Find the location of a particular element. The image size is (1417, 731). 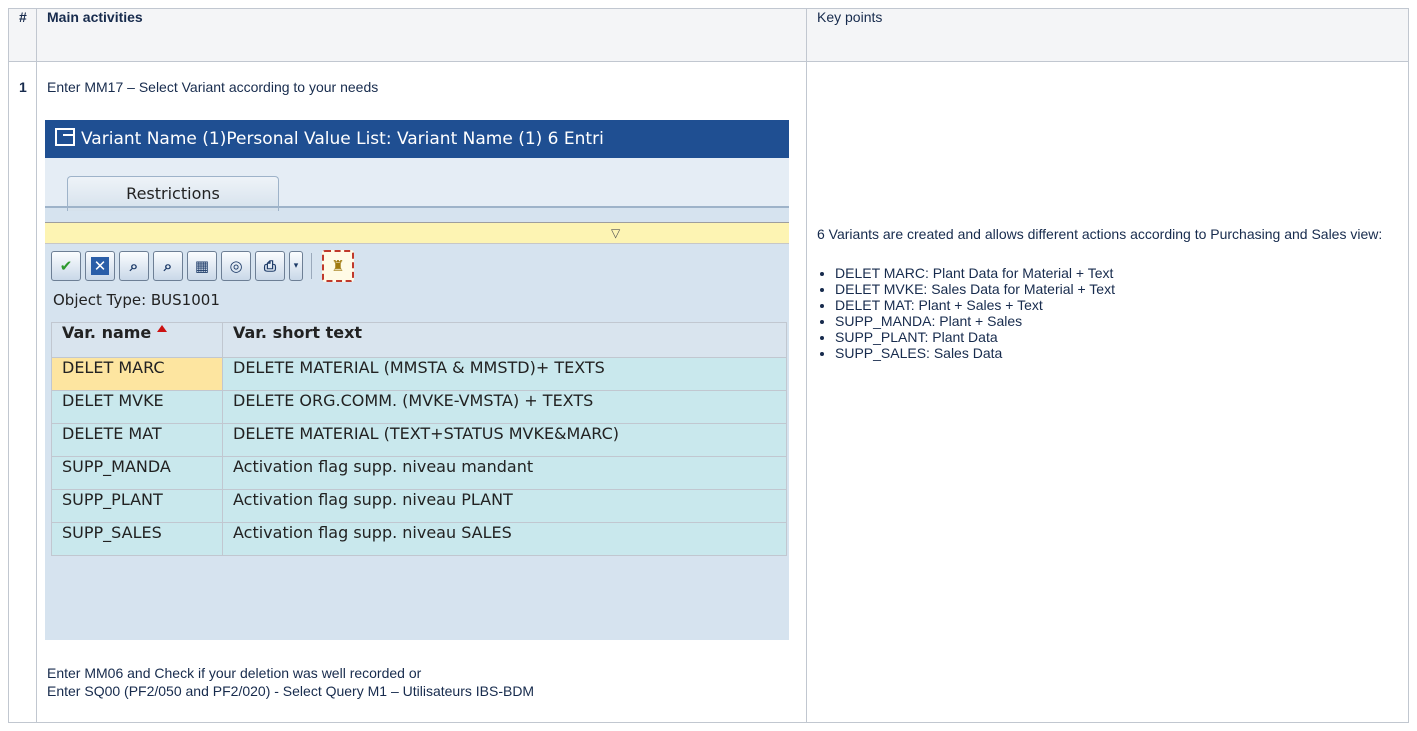

list-item: DELET MAT: Plant + Sales + Text is located at coordinates (1116, 305).